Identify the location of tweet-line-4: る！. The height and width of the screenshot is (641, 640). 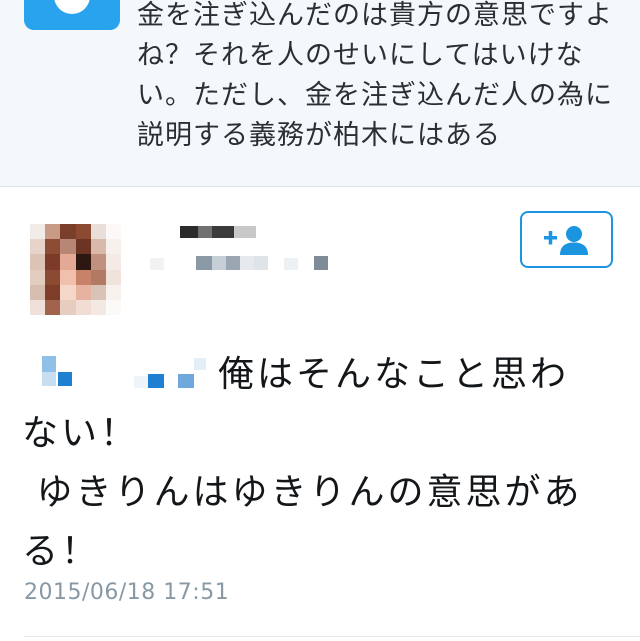
(61, 551).